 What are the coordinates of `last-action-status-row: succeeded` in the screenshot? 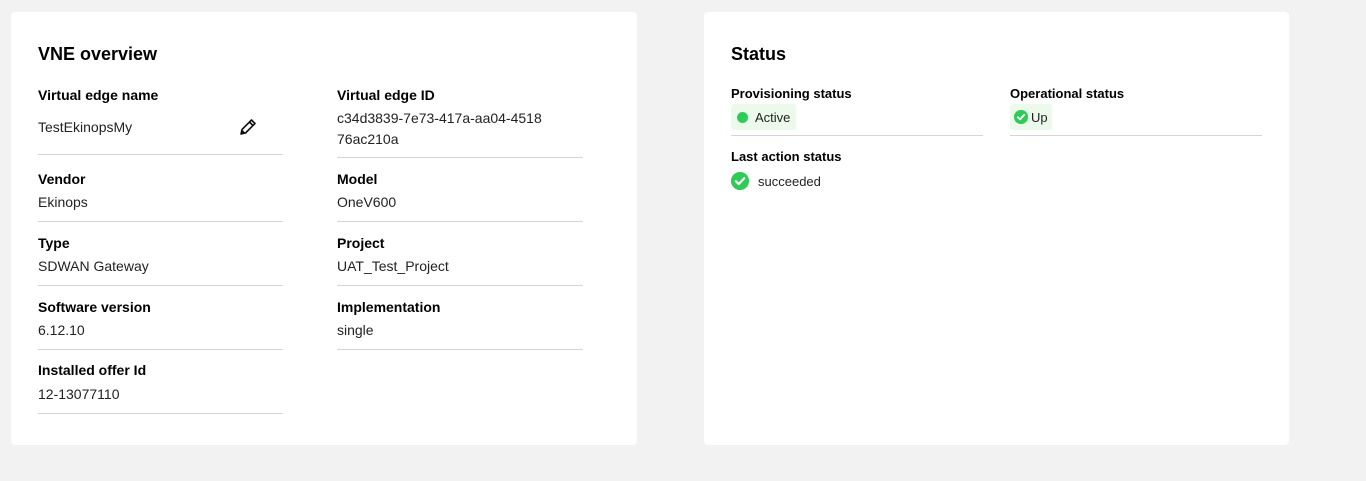 It's located at (776, 181).